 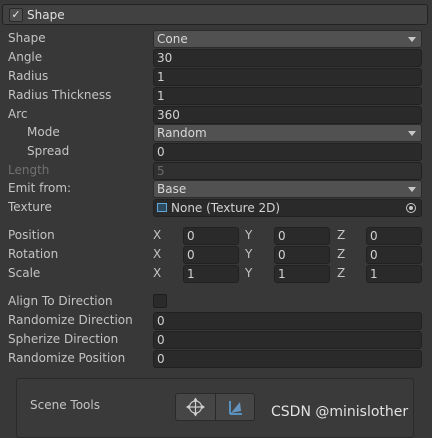 I want to click on rotation-y-field: 0, so click(x=302, y=255).